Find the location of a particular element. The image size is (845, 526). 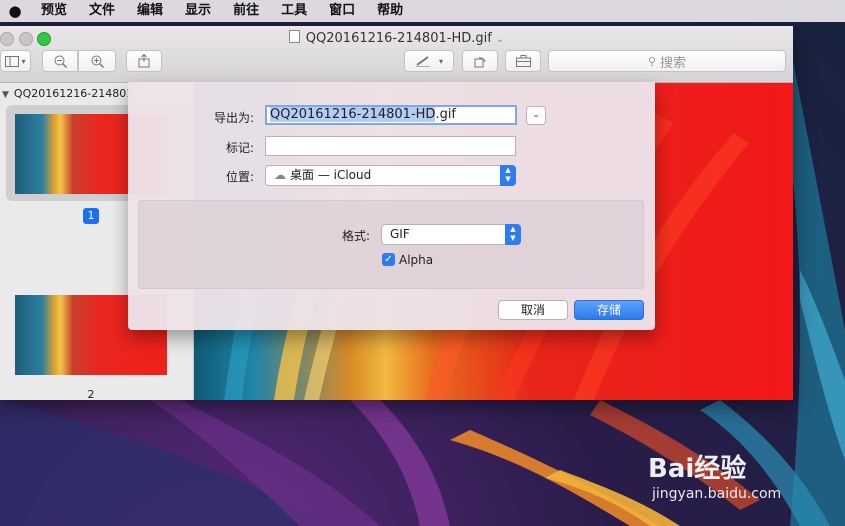

chevron-down-icon: ⌄ is located at coordinates (536, 115).